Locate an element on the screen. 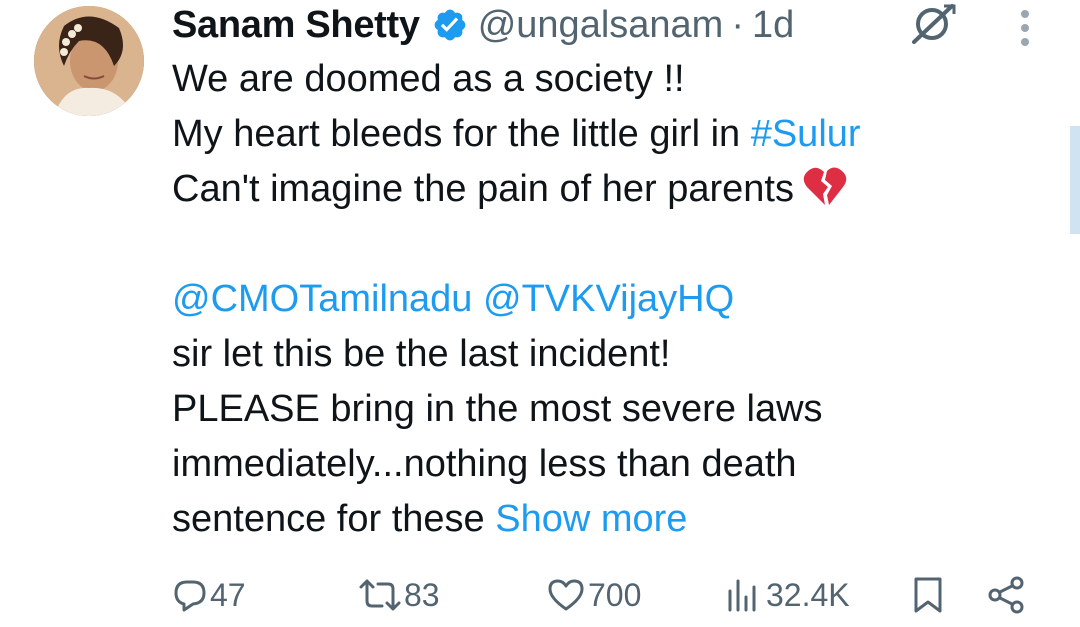 The width and height of the screenshot is (1080, 627). views-count: 32.4K is located at coordinates (808, 594).